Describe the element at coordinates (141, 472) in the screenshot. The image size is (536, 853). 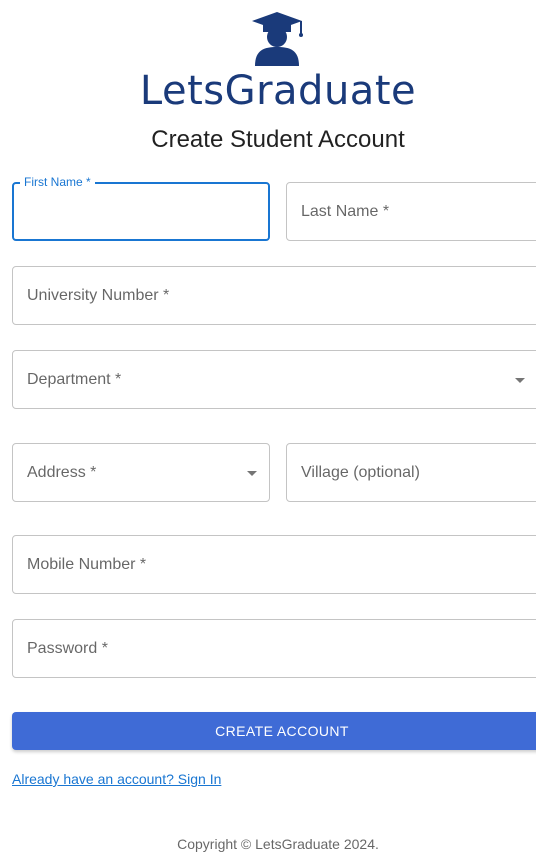
I see `address-select: Address *` at that location.